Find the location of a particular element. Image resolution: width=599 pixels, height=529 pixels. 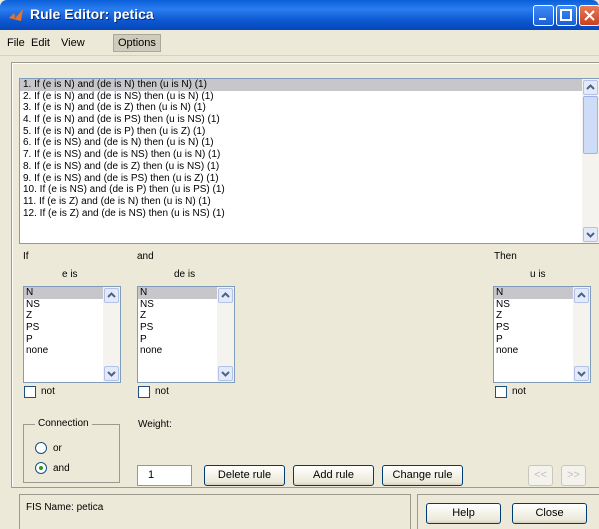

connection-group is located at coordinates (71, 453).